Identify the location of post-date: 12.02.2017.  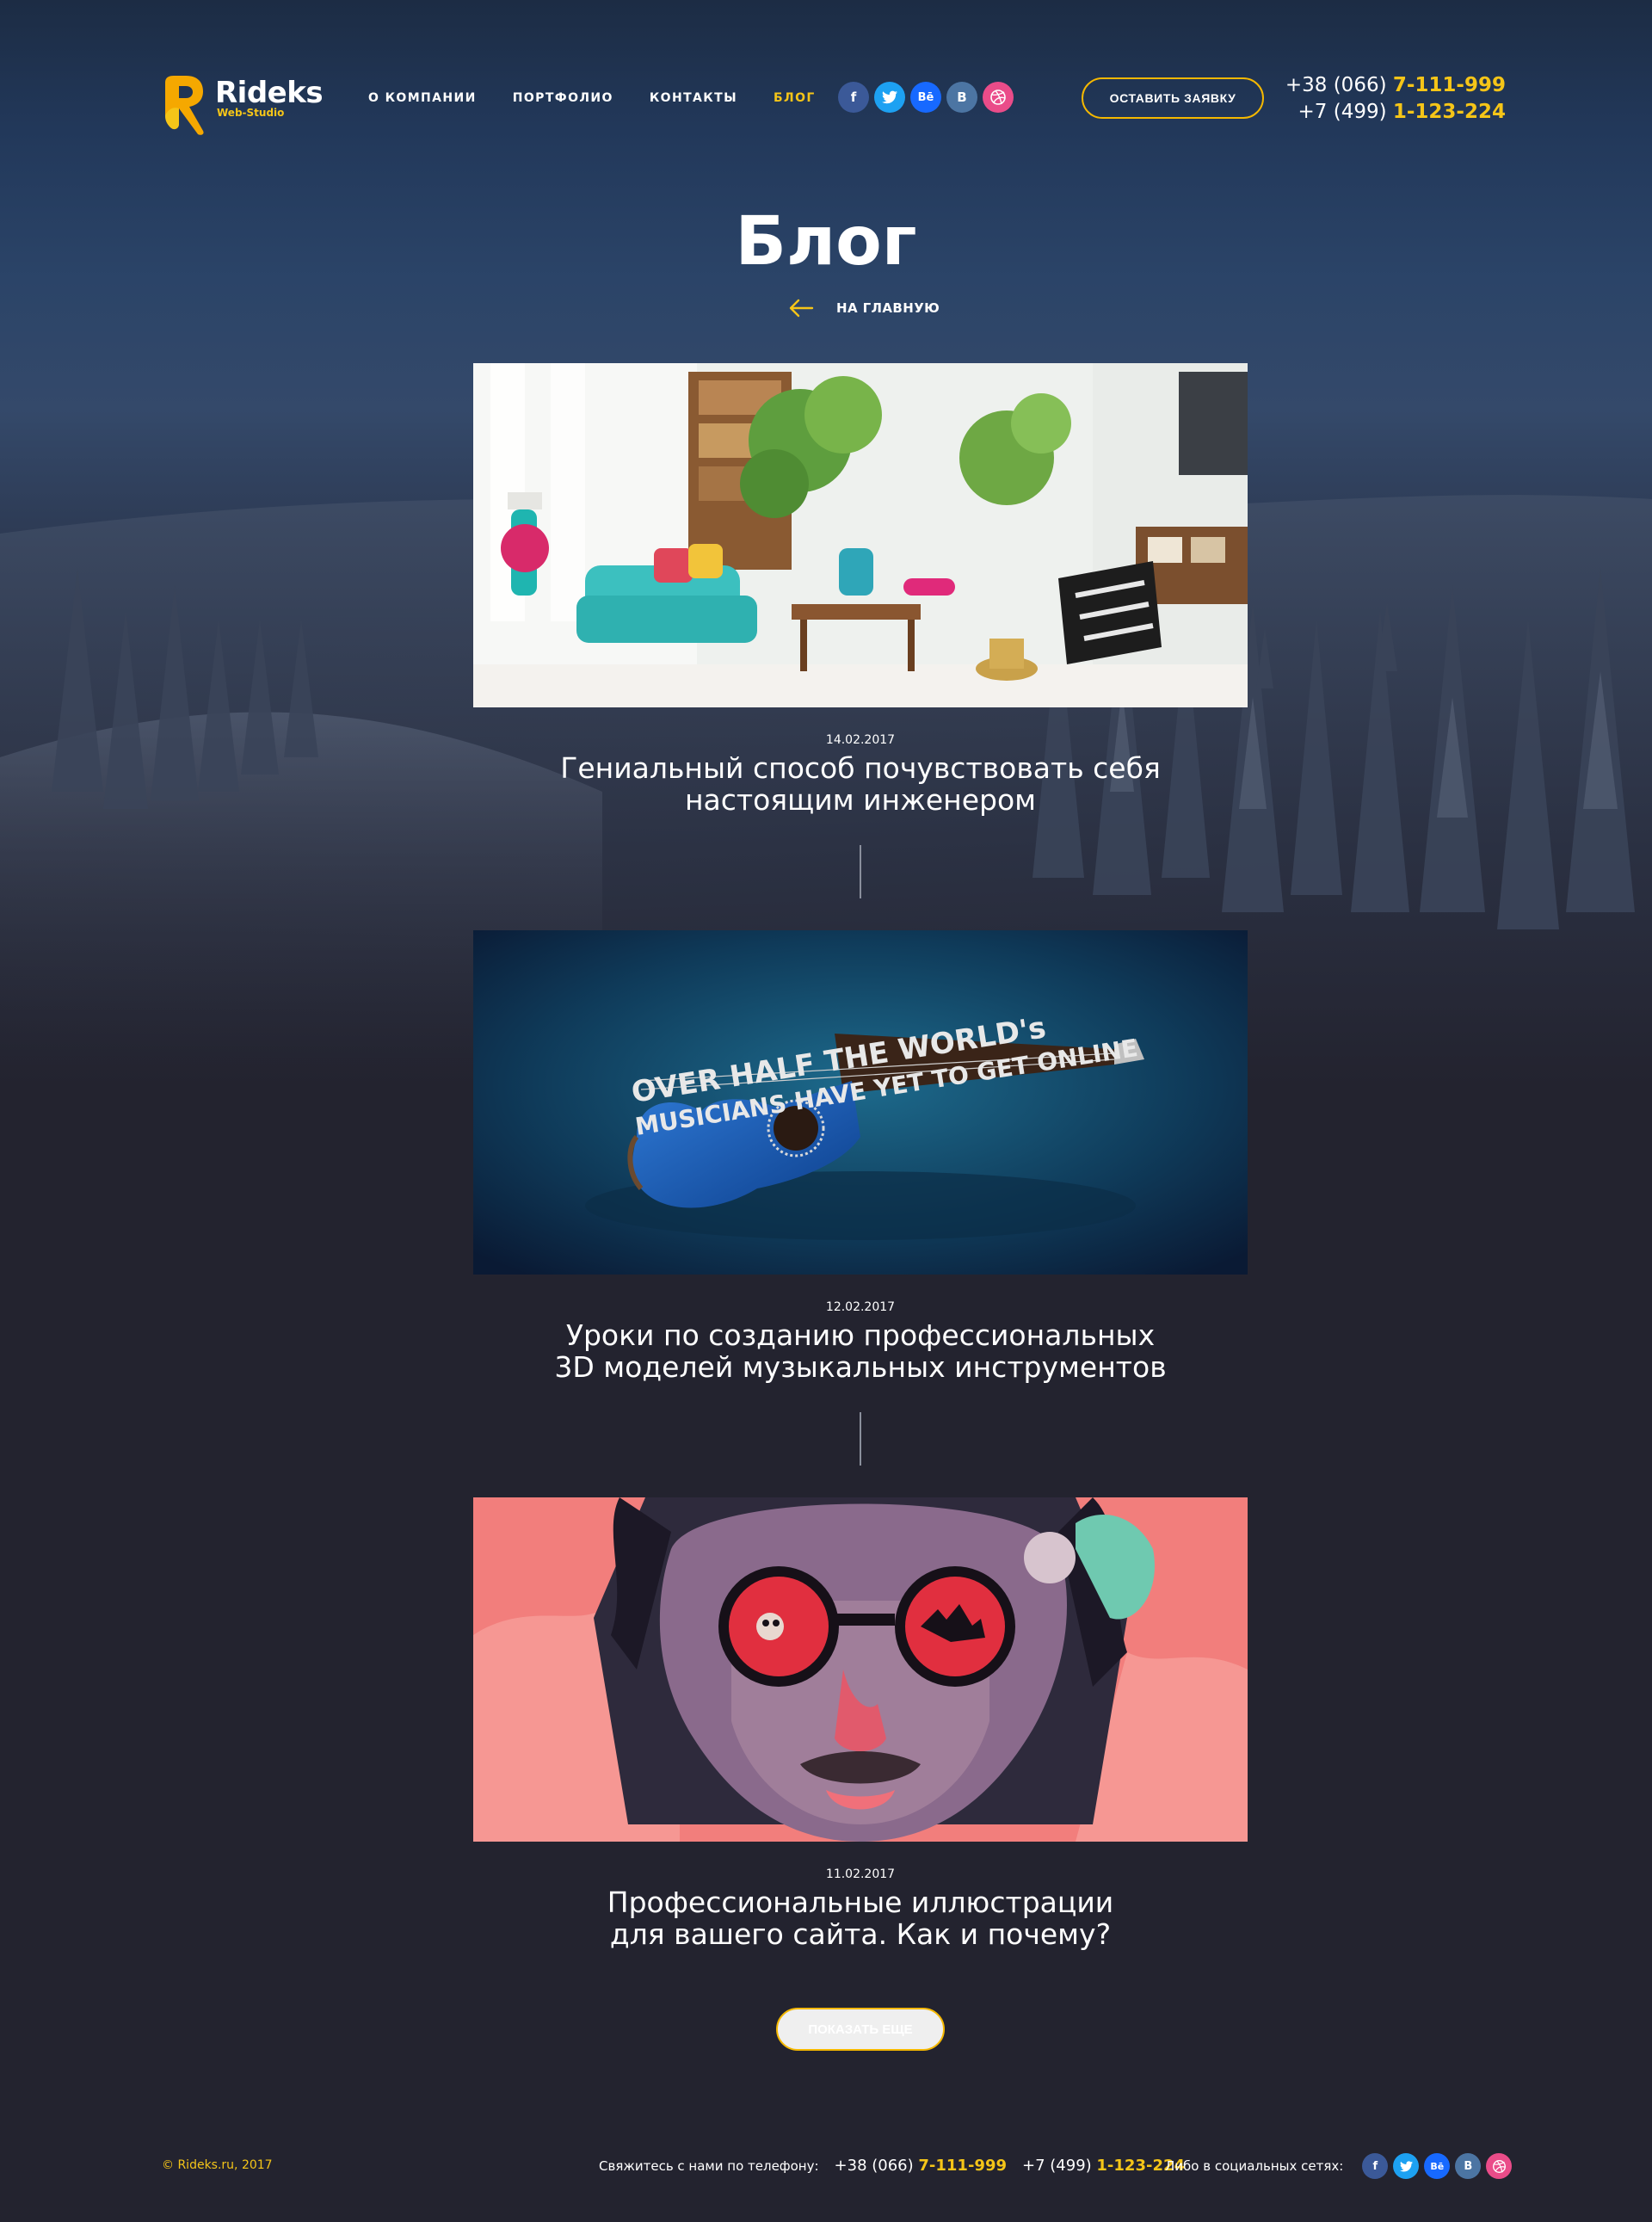
(860, 1307).